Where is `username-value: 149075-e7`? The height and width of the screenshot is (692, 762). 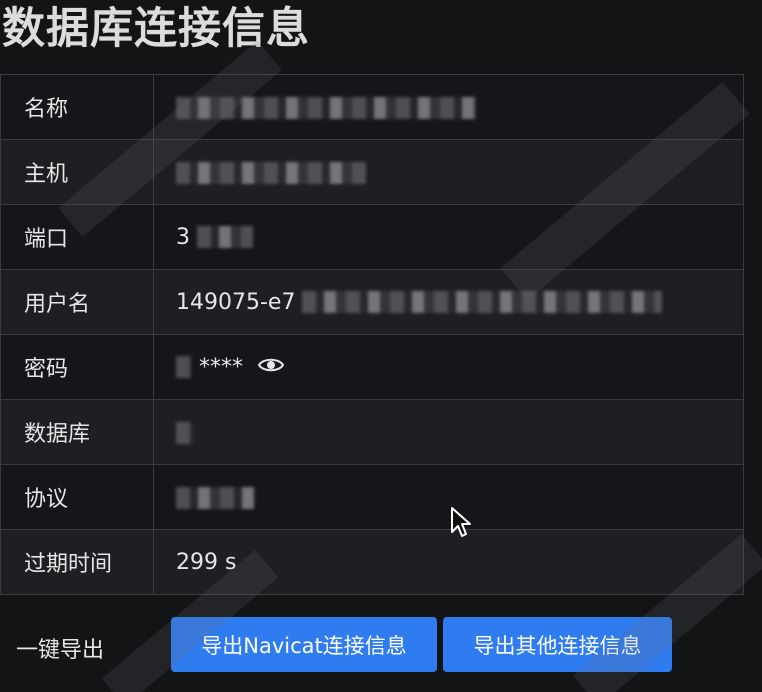
username-value: 149075-e7 is located at coordinates (236, 302).